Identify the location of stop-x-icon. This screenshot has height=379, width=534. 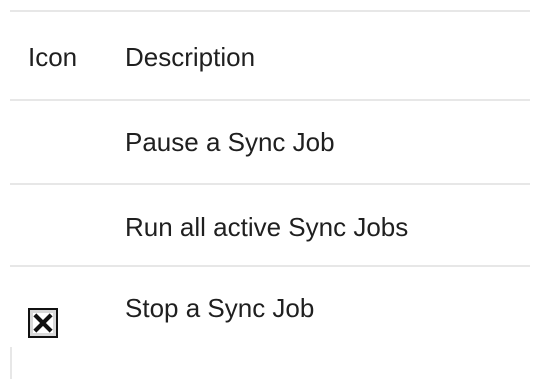
(43, 323).